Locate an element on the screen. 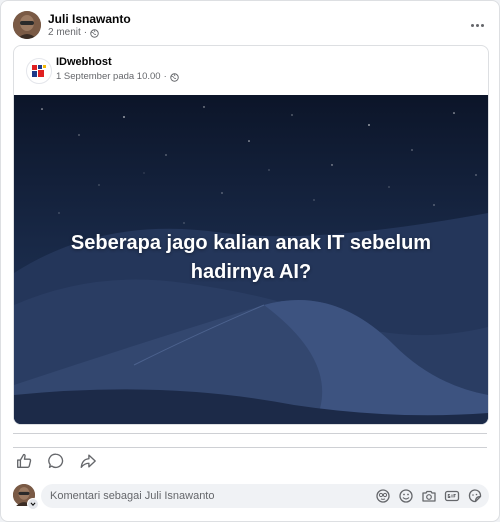 The image size is (500, 522). profile-switch-badge is located at coordinates (33, 504).